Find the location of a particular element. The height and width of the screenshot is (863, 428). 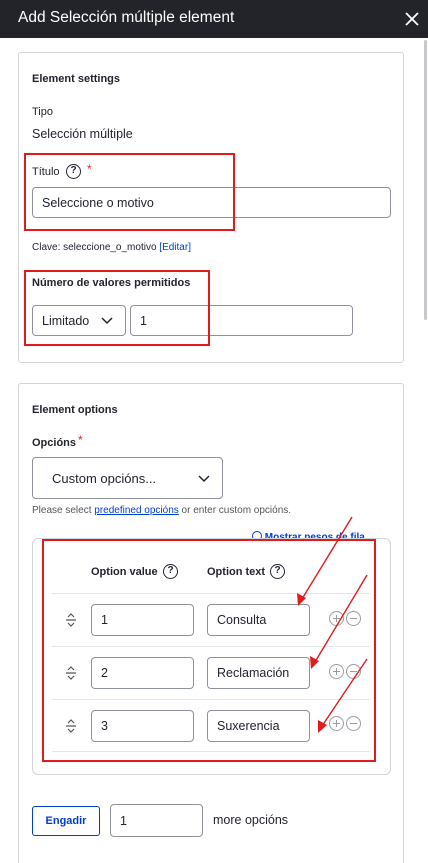

annotation-arrows is located at coordinates (332, 624).